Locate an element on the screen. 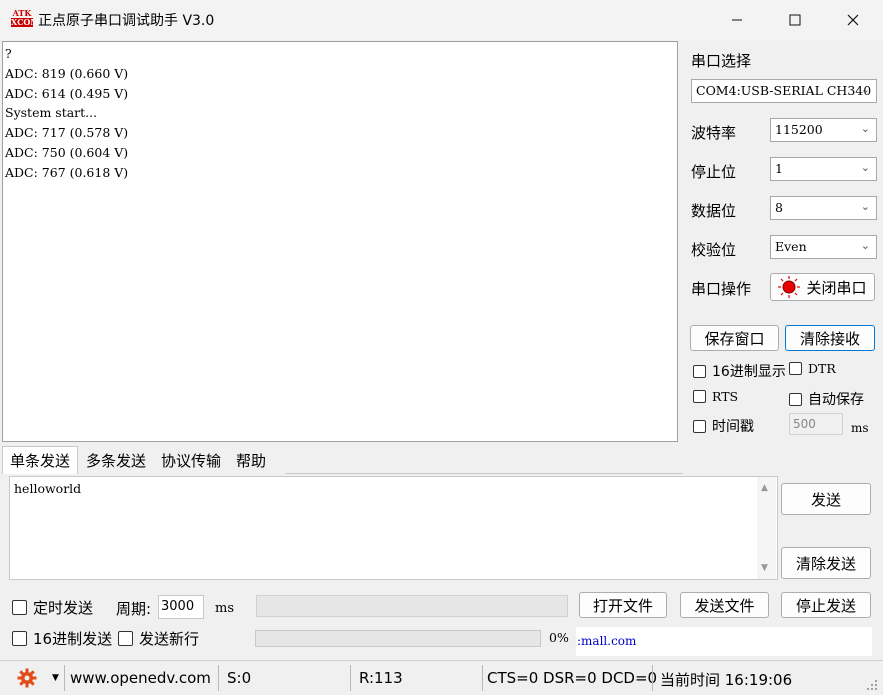 This screenshot has width=883, height=695. receive-line: ADC: 717 (0.578 V) is located at coordinates (67, 133).